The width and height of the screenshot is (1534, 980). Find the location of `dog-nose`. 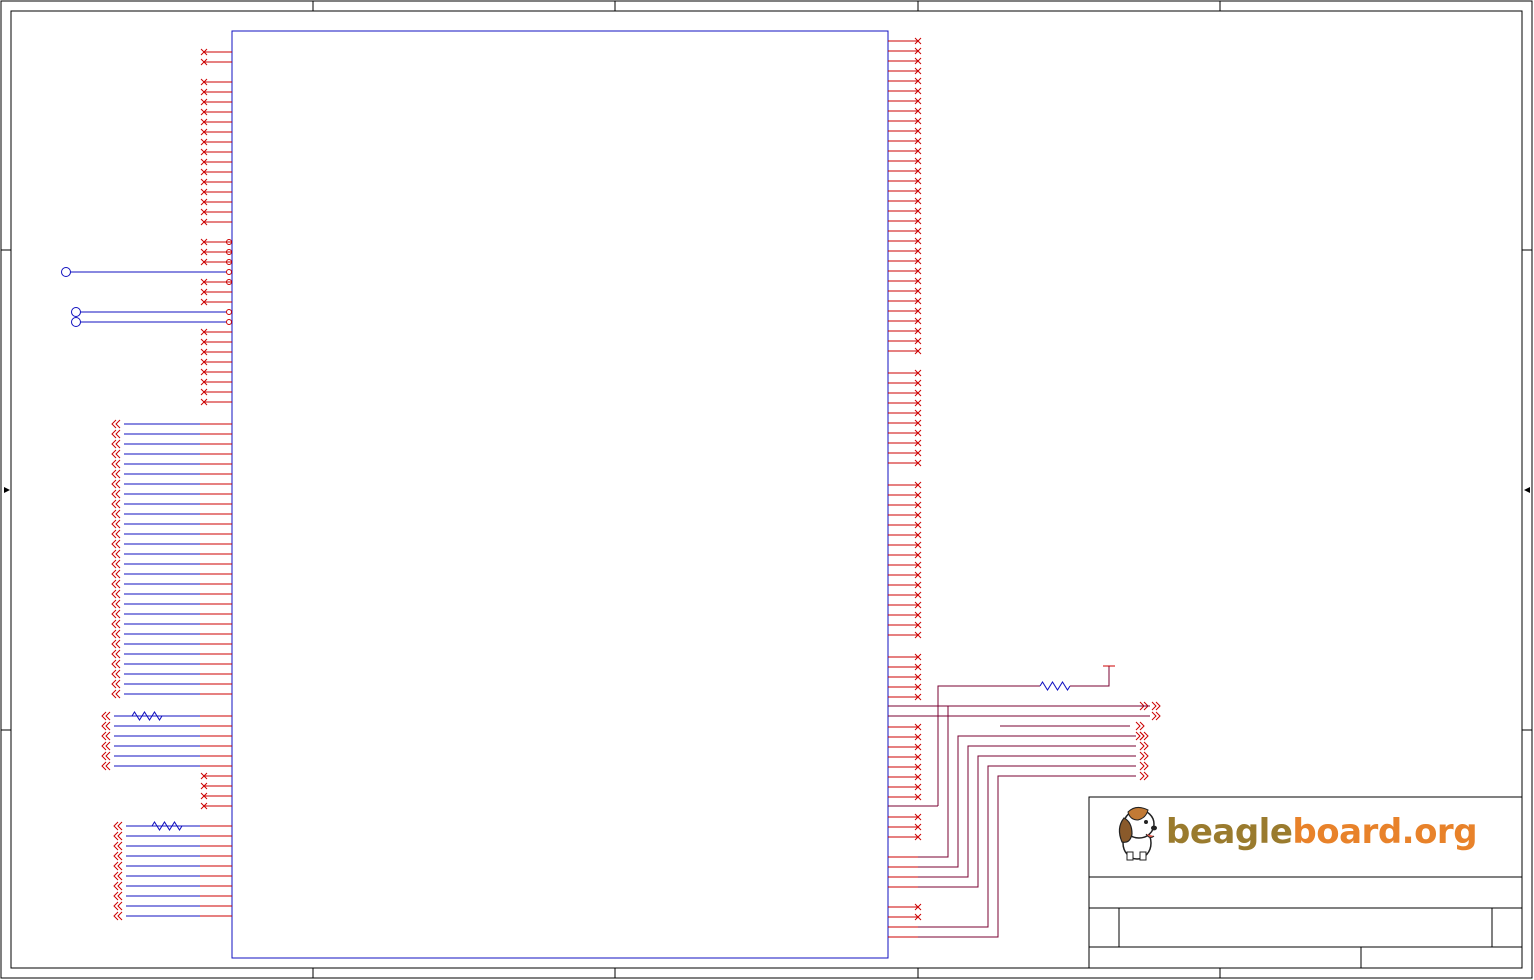

dog-nose is located at coordinates (1154, 828).